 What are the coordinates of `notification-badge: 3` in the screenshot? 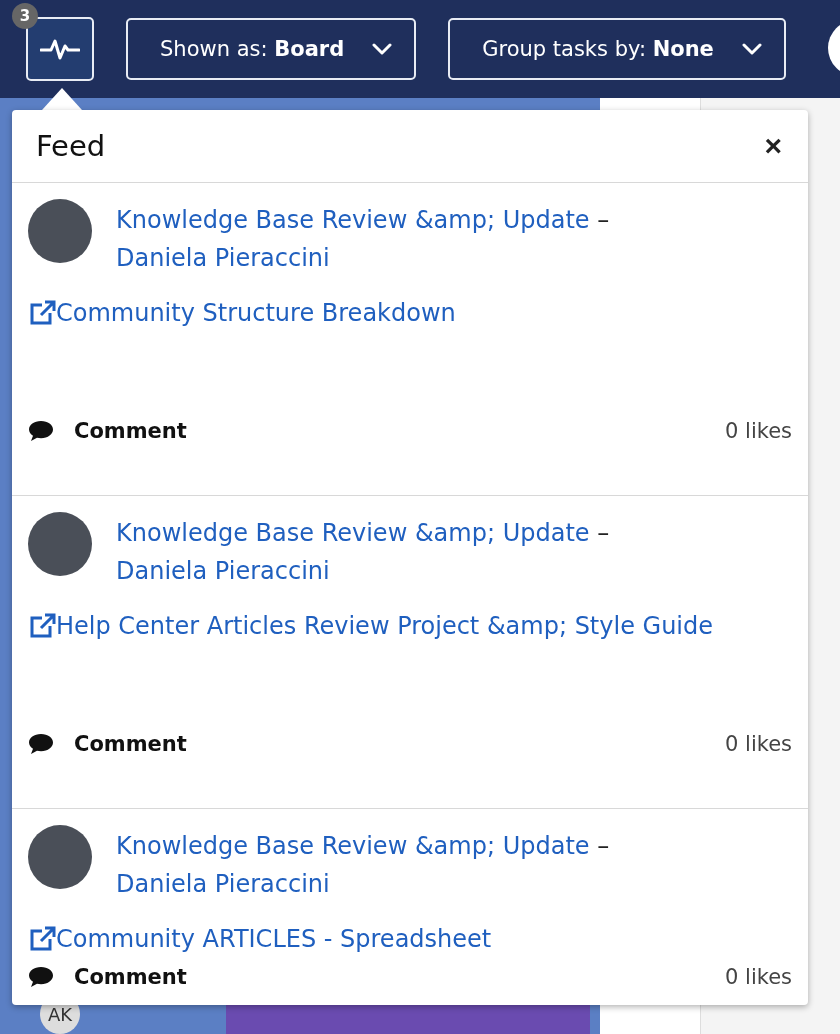 It's located at (25, 16).